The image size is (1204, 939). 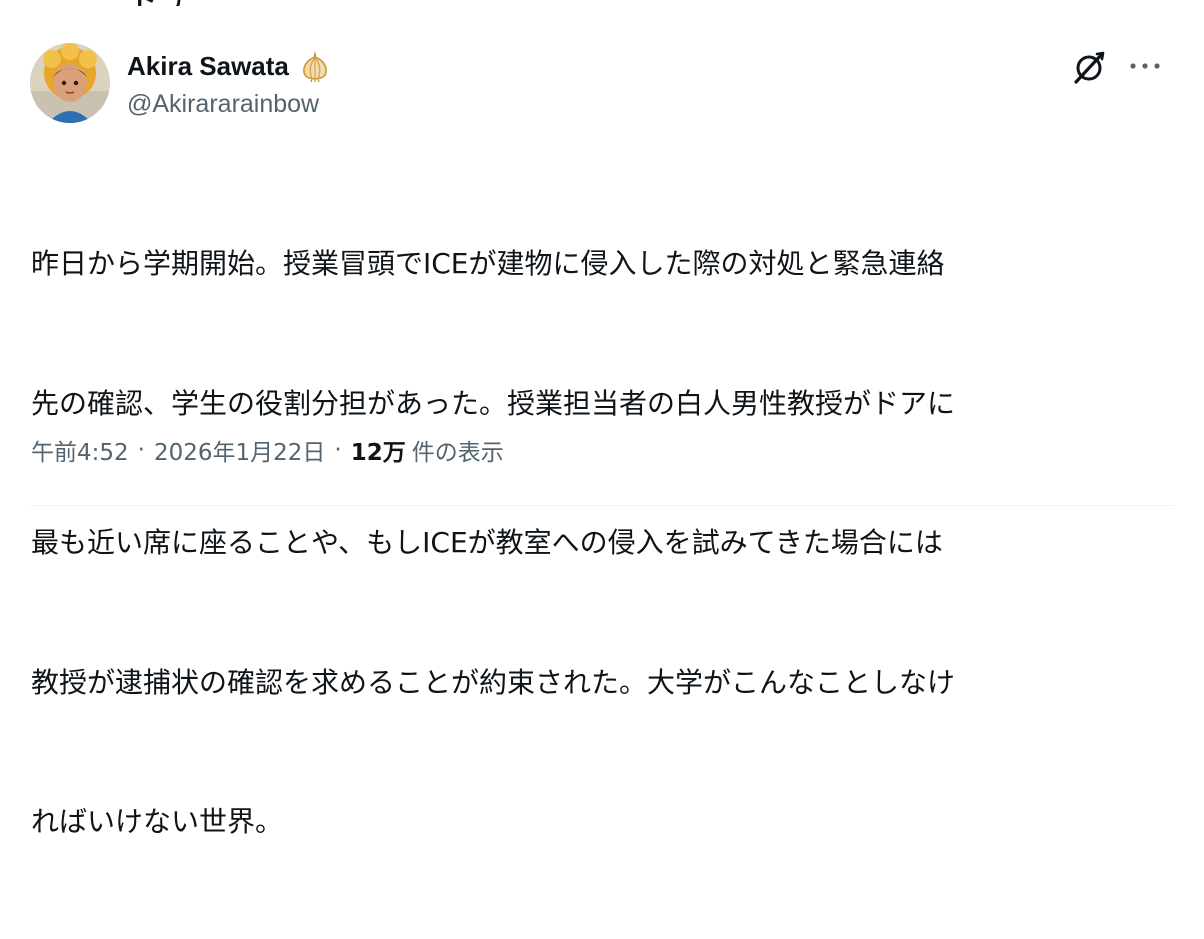 I want to click on avatar, so click(x=70, y=83).